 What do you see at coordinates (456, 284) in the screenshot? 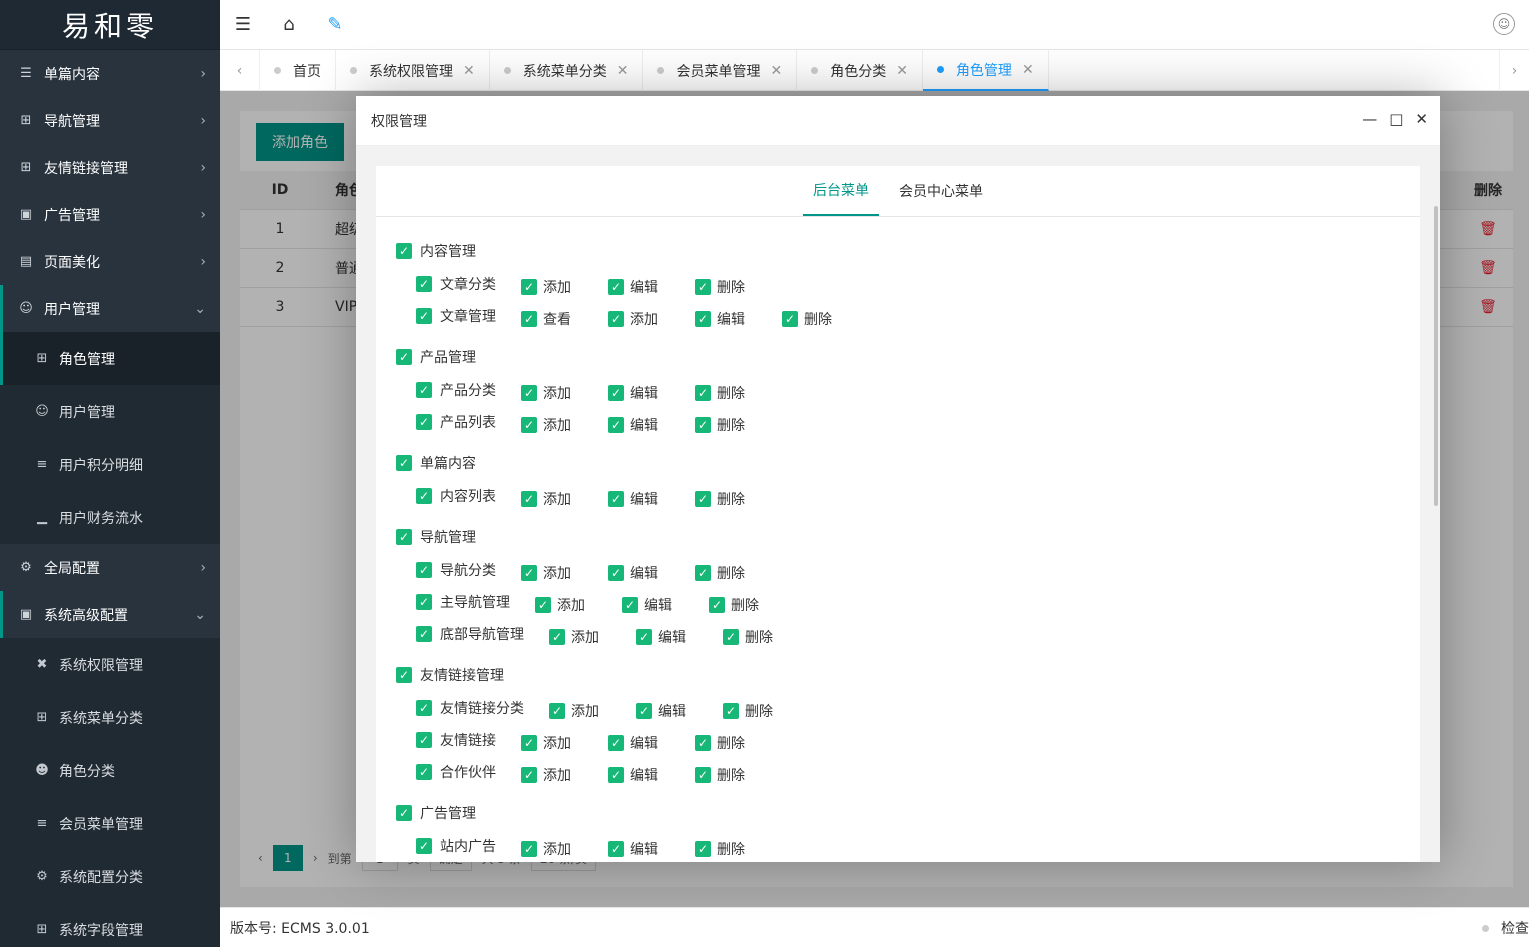
I see `section-checkbox: ✓ 文章分类` at bounding box center [456, 284].